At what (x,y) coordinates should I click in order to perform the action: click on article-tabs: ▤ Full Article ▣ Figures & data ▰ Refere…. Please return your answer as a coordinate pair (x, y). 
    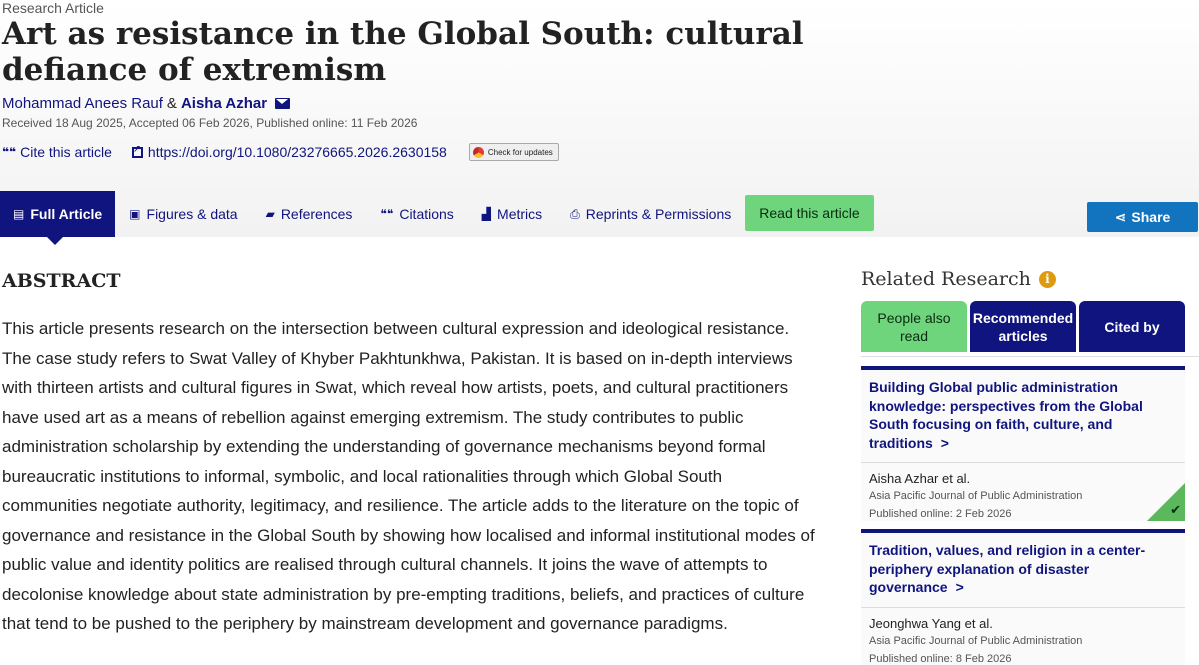
    Looking at the image, I should click on (437, 218).